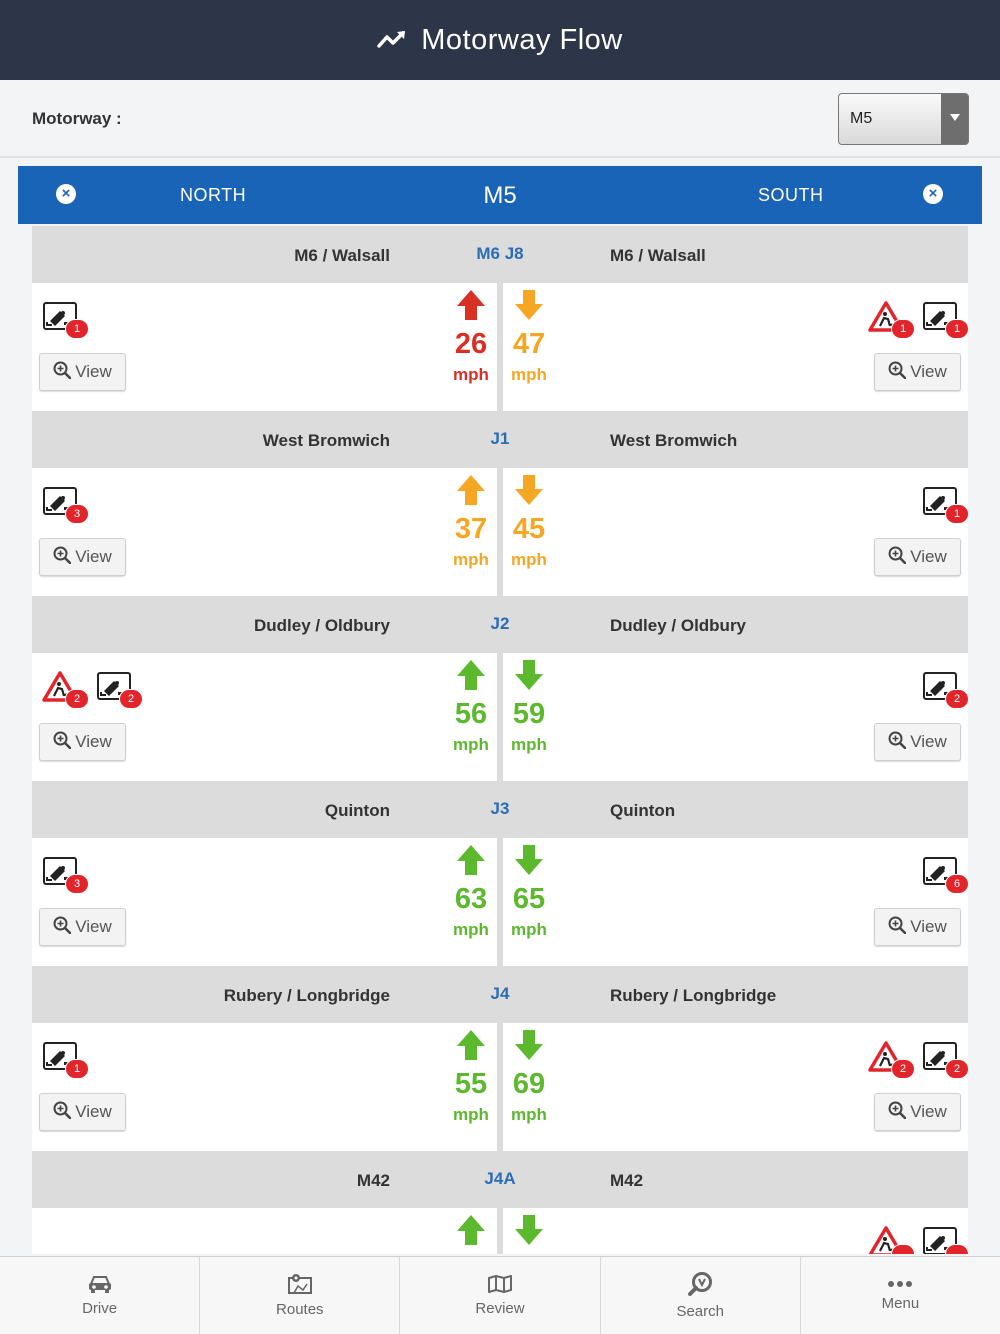 This screenshot has width=1000, height=1334. What do you see at coordinates (500, 1231) in the screenshot?
I see `junction-row: mphmph` at bounding box center [500, 1231].